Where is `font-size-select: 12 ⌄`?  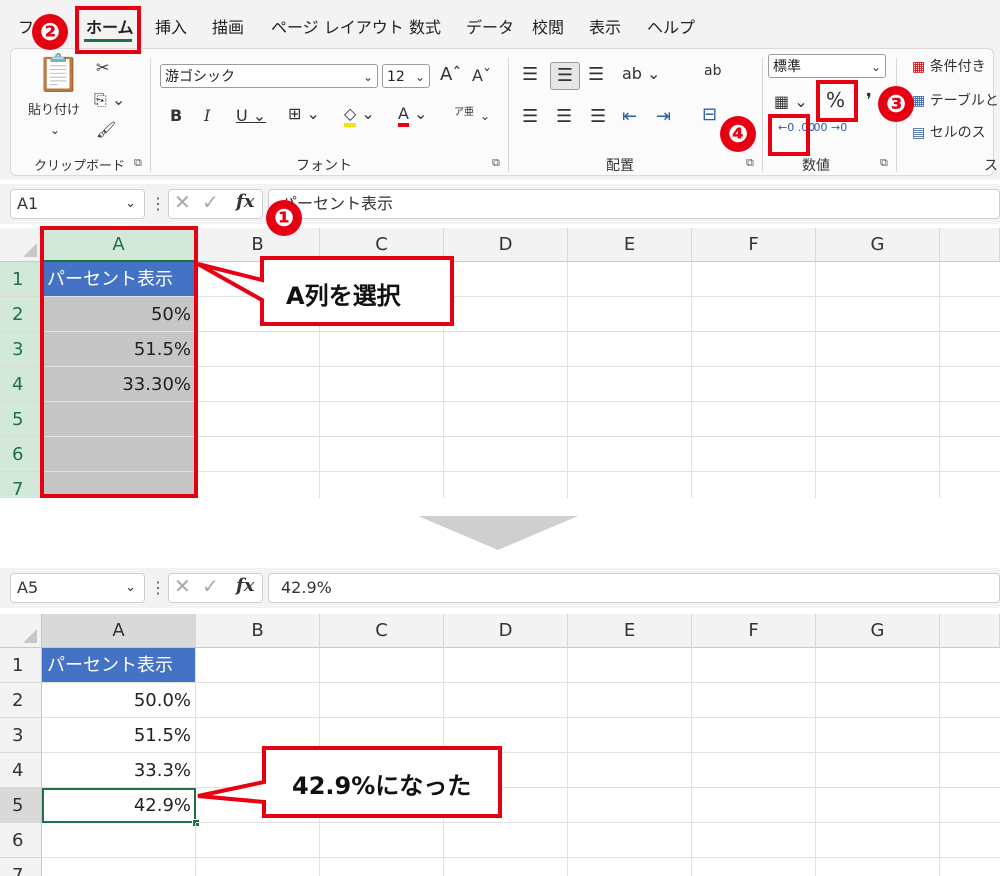
font-size-select: 12 ⌄ is located at coordinates (406, 76).